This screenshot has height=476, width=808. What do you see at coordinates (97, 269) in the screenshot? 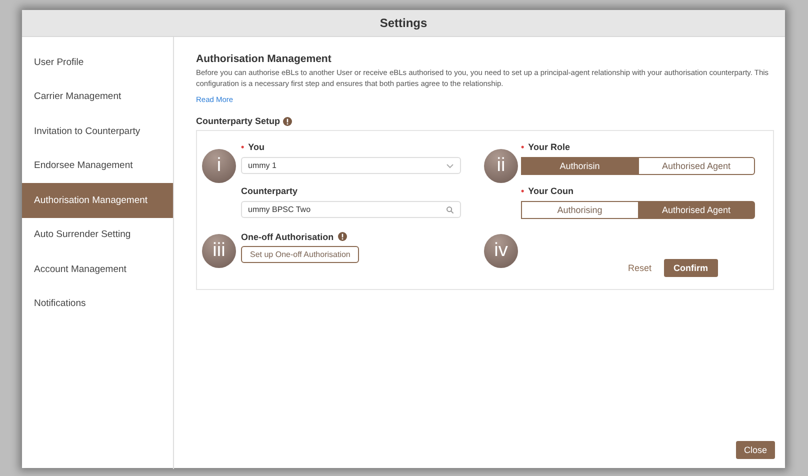
I see `sidebar-item: Account Management` at bounding box center [97, 269].